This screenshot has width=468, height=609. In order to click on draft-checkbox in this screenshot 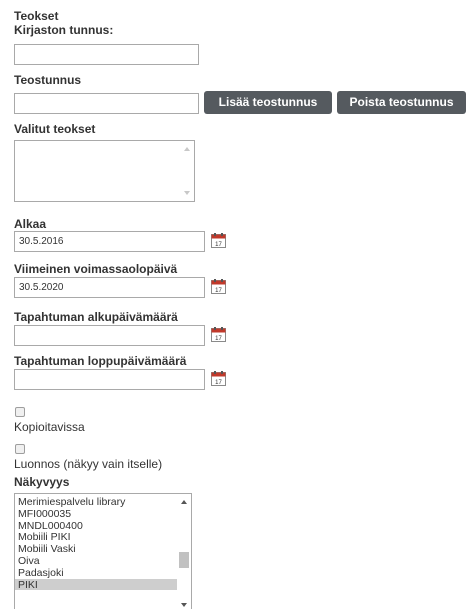, I will do `click(20, 449)`.